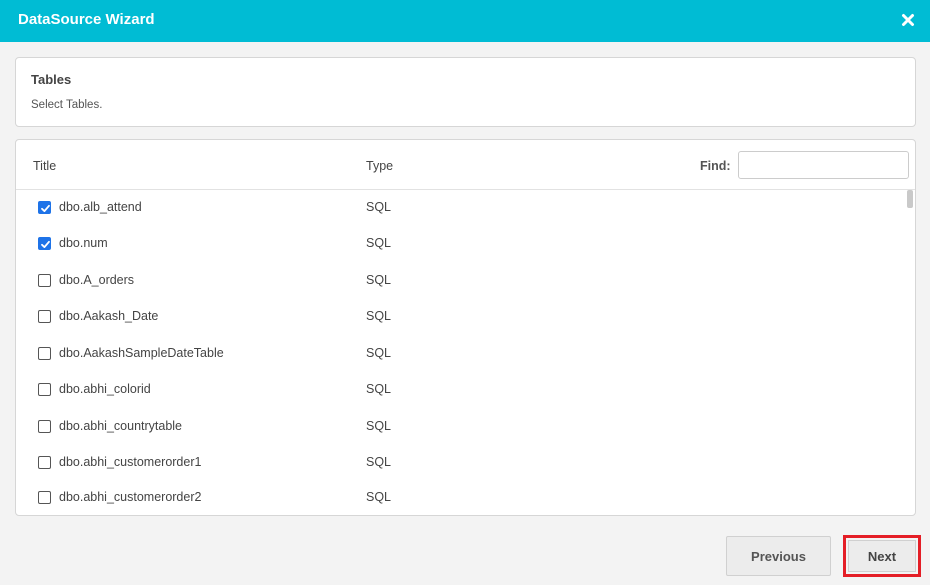  What do you see at coordinates (130, 462) in the screenshot?
I see `row-title: dbo.abhi_customerorder1` at bounding box center [130, 462].